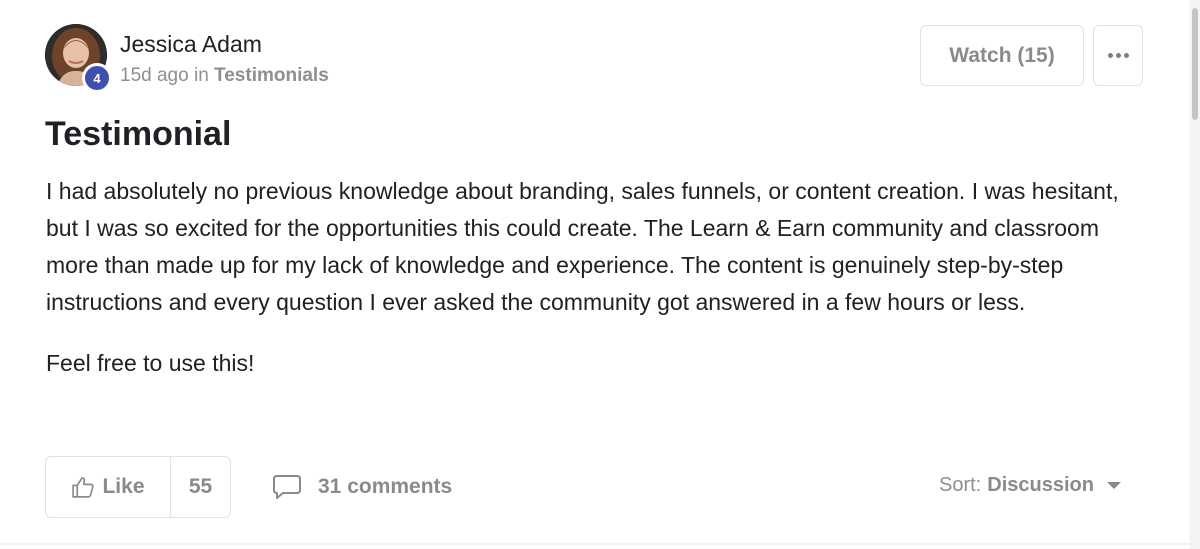  Describe the element at coordinates (200, 487) in the screenshot. I see `like-count: 55` at that location.